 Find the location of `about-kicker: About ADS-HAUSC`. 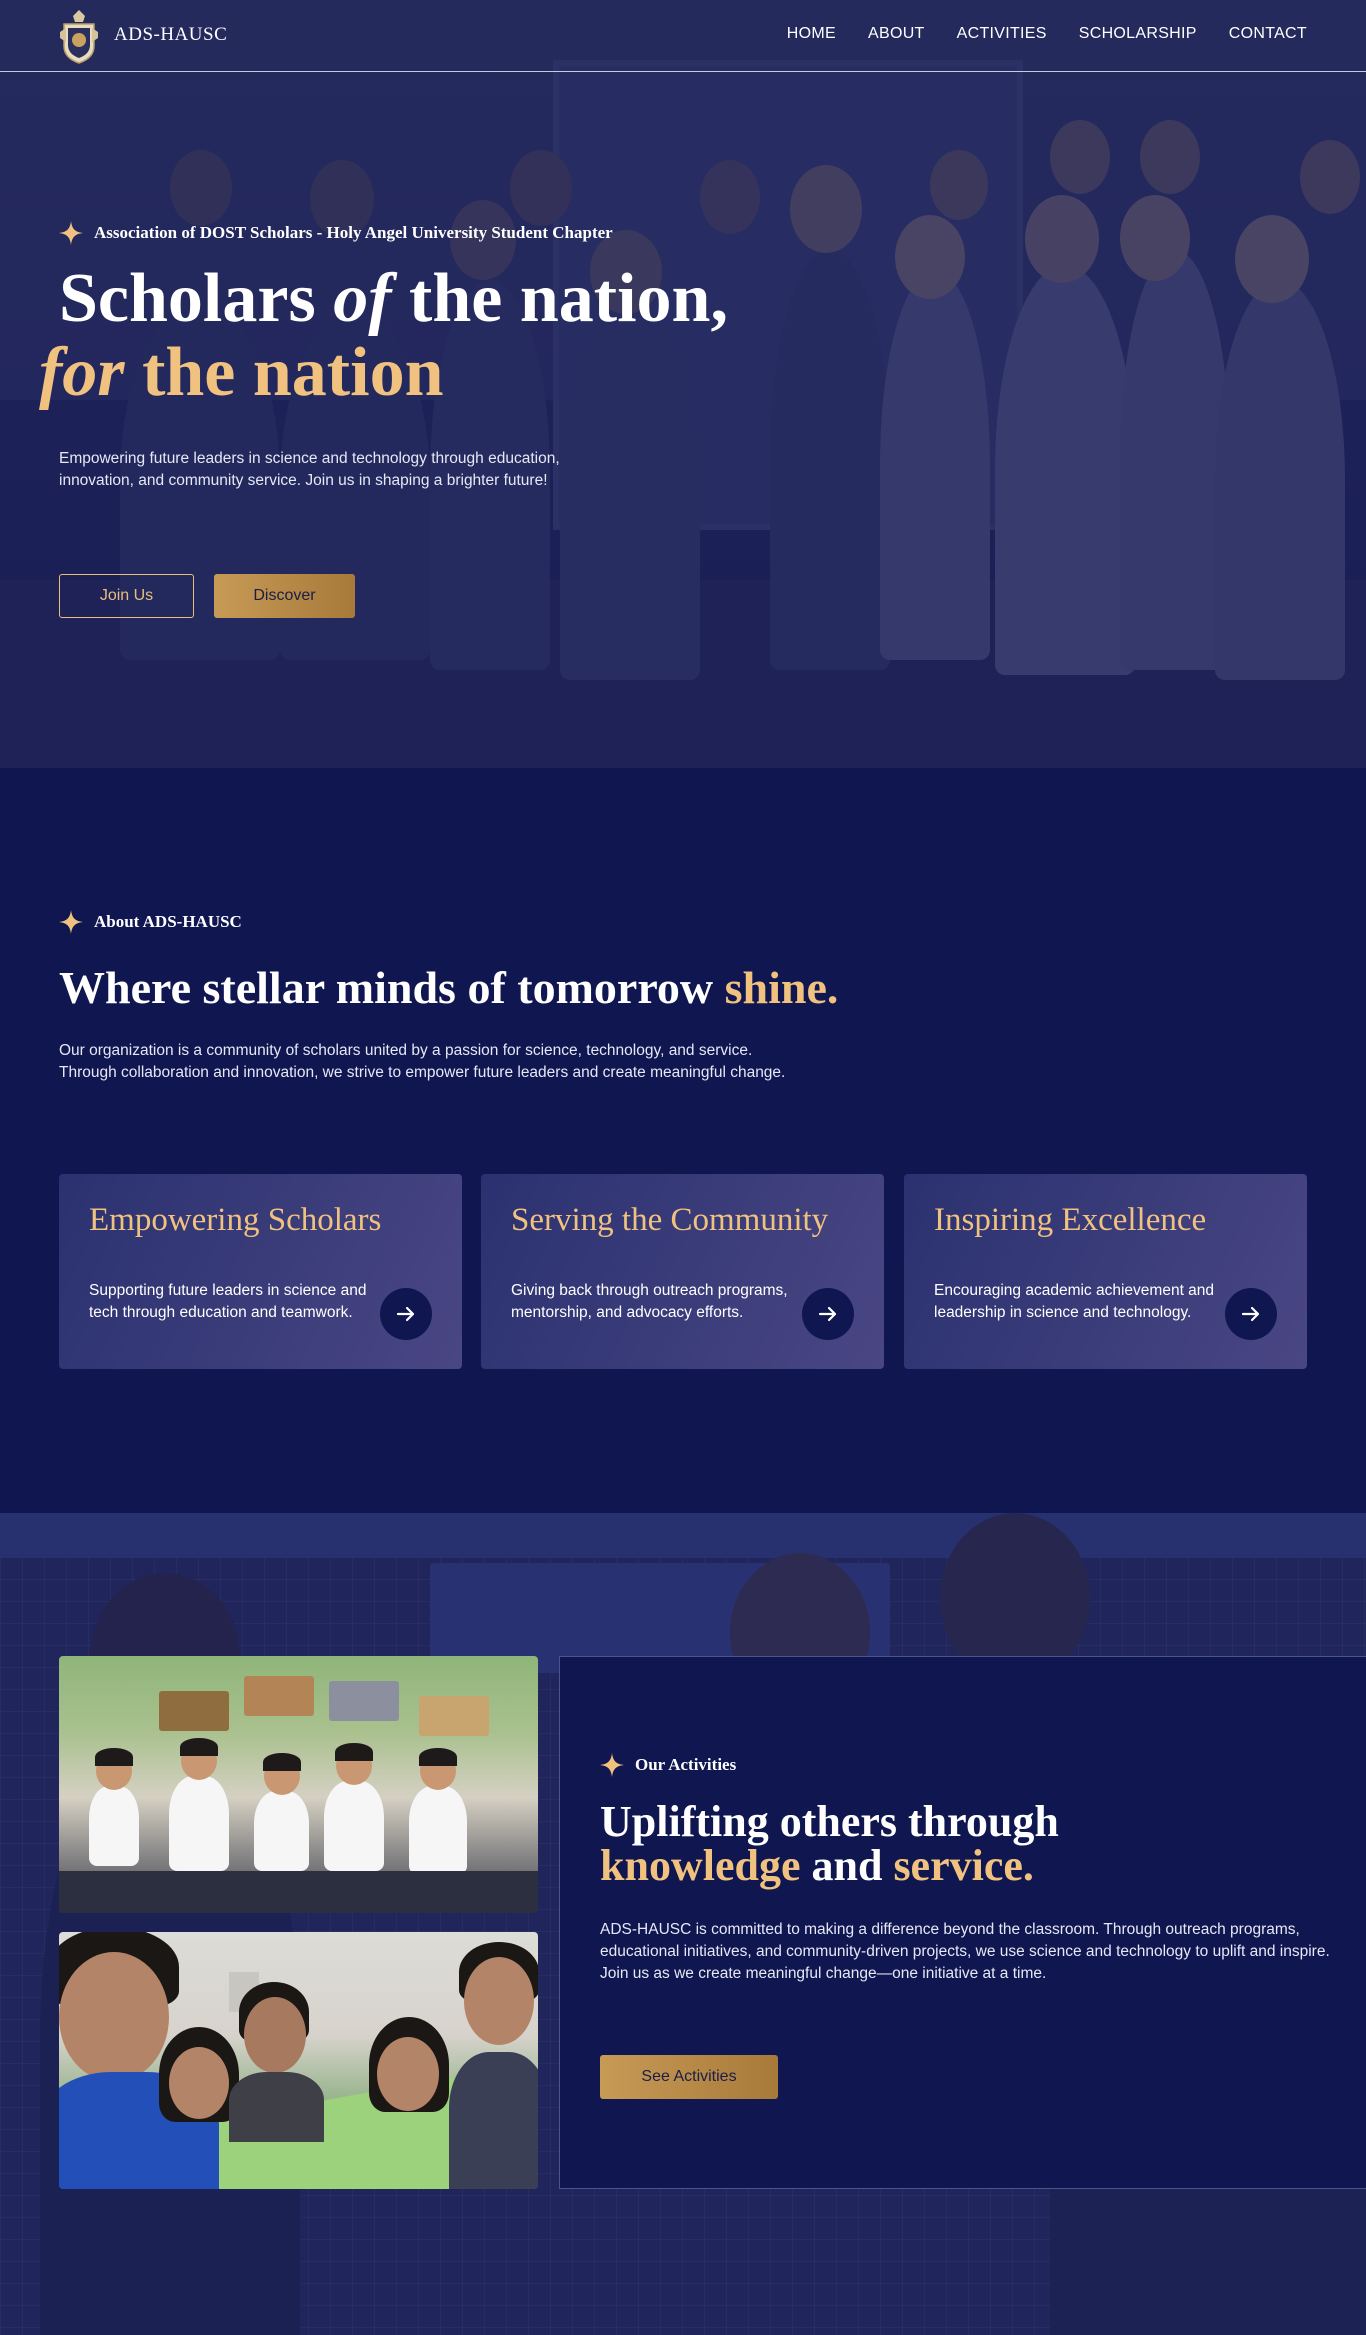

about-kicker: About ADS-HAUSC is located at coordinates (150, 922).